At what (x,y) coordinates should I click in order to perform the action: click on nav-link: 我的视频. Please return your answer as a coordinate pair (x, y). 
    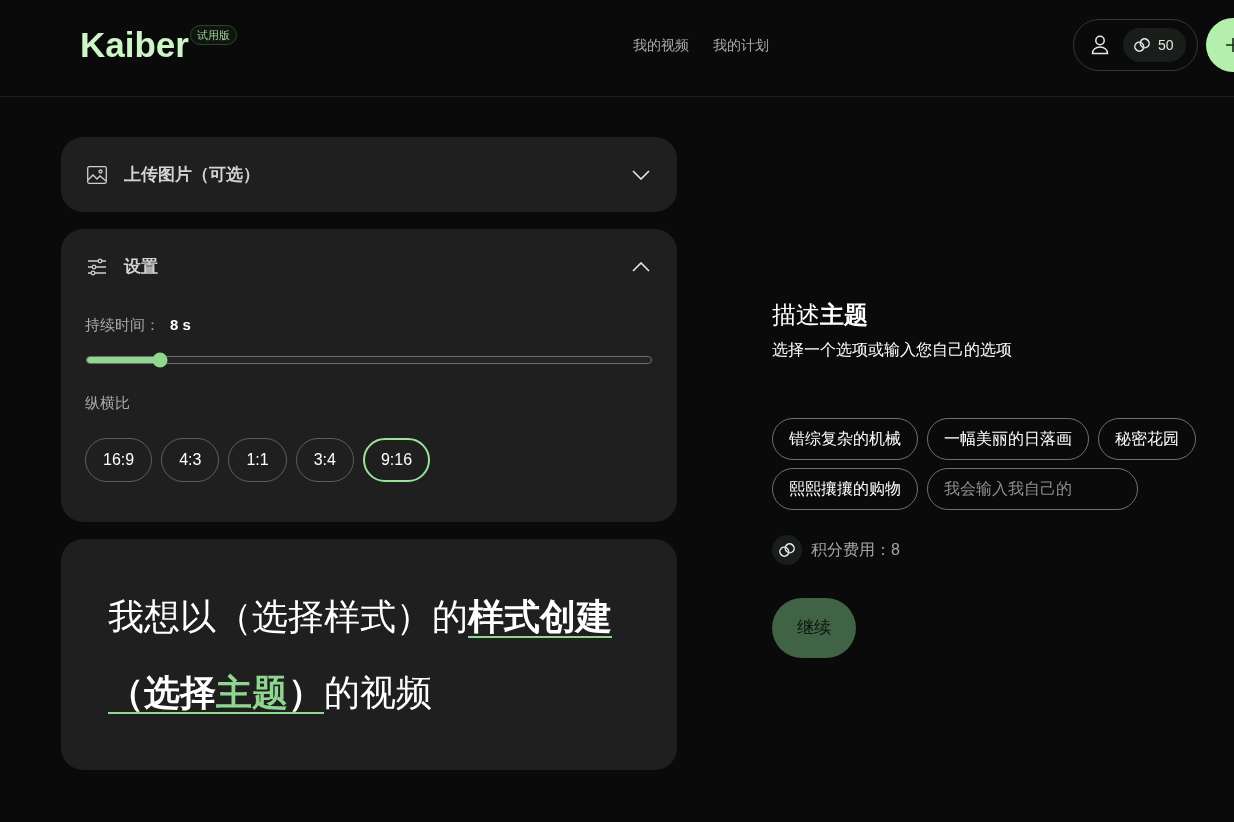
    Looking at the image, I should click on (660, 45).